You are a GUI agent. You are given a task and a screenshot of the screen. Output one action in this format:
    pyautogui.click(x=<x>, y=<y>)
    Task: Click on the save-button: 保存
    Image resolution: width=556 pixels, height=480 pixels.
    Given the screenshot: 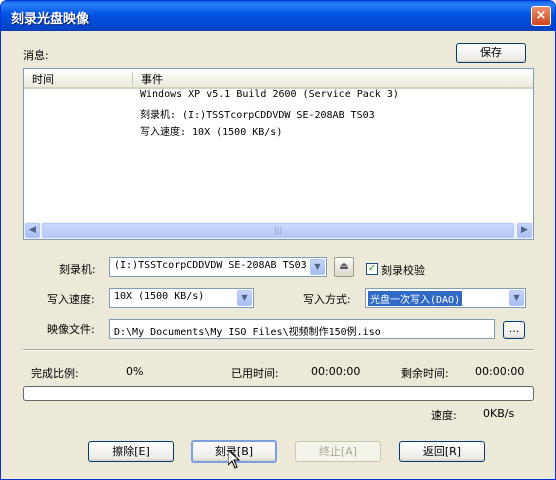 What is the action you would take?
    pyautogui.click(x=491, y=53)
    